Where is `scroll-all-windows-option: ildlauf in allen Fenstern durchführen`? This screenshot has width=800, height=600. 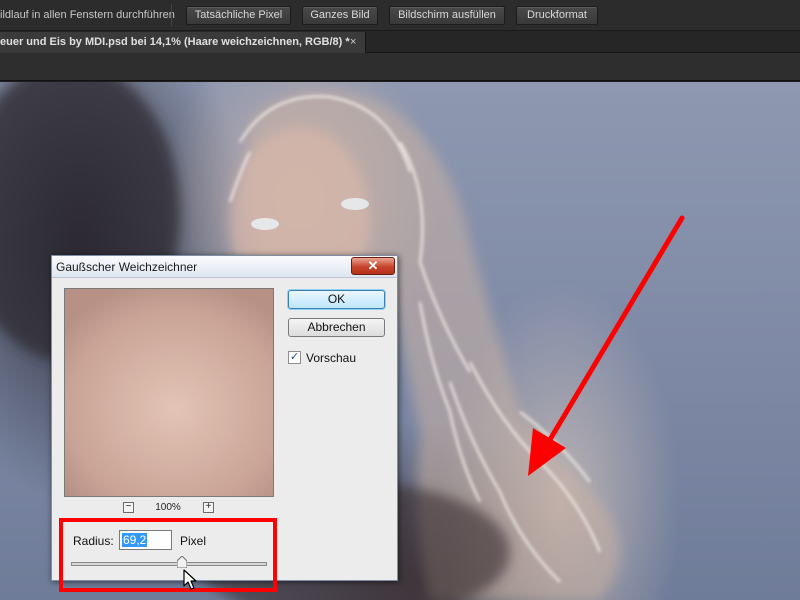 scroll-all-windows-option: ildlauf in allen Fenstern durchführen is located at coordinates (87, 15).